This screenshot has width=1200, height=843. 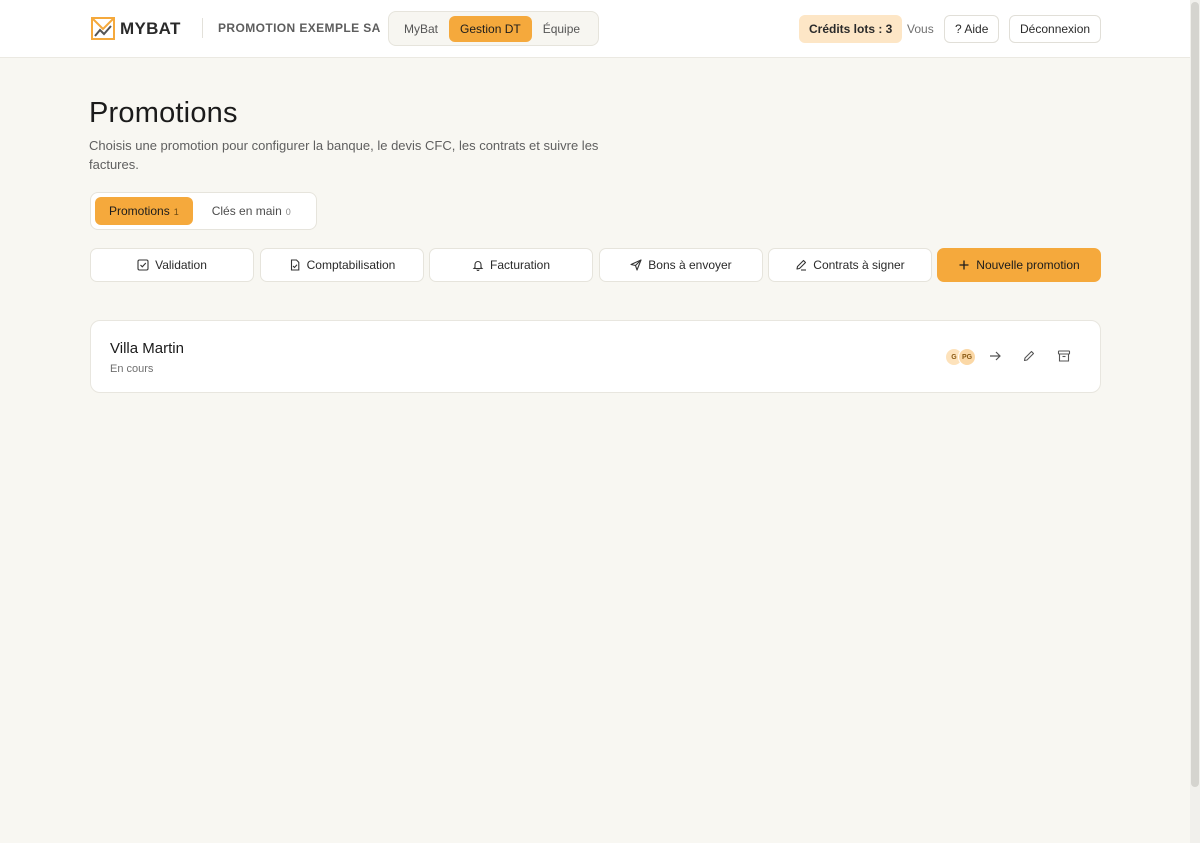 I want to click on comptabilisation-button: Comptabilisation, so click(x=342, y=265).